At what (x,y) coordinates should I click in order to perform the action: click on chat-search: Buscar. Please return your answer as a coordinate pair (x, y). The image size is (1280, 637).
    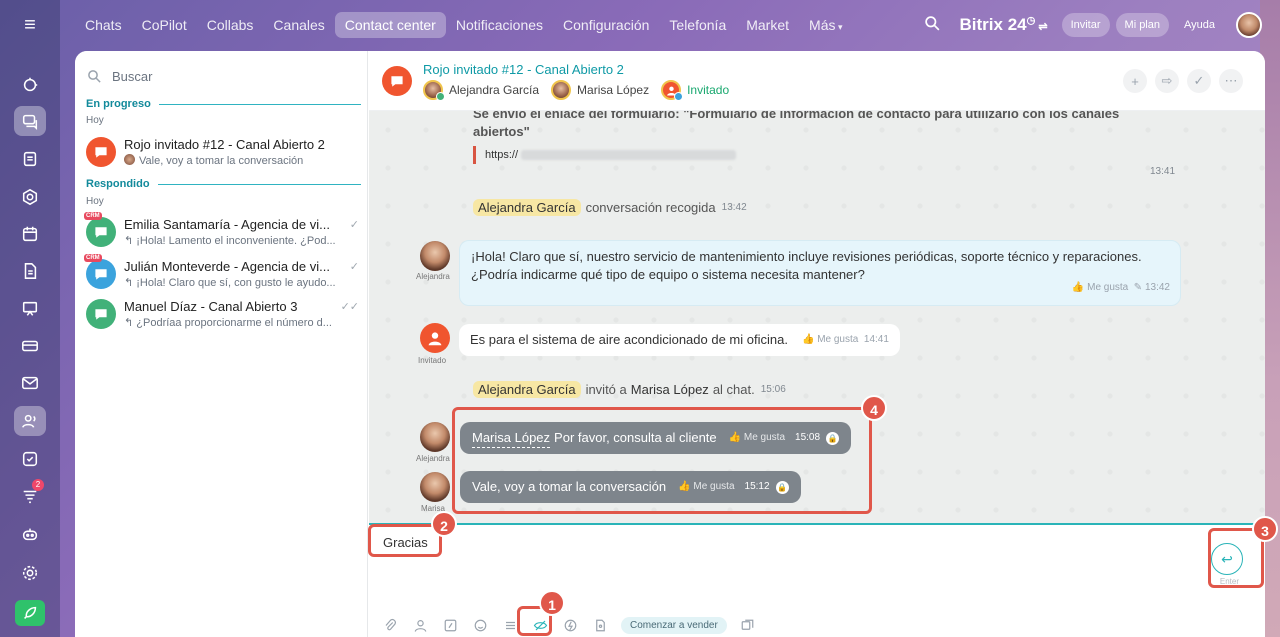
    Looking at the image, I should click on (222, 76).